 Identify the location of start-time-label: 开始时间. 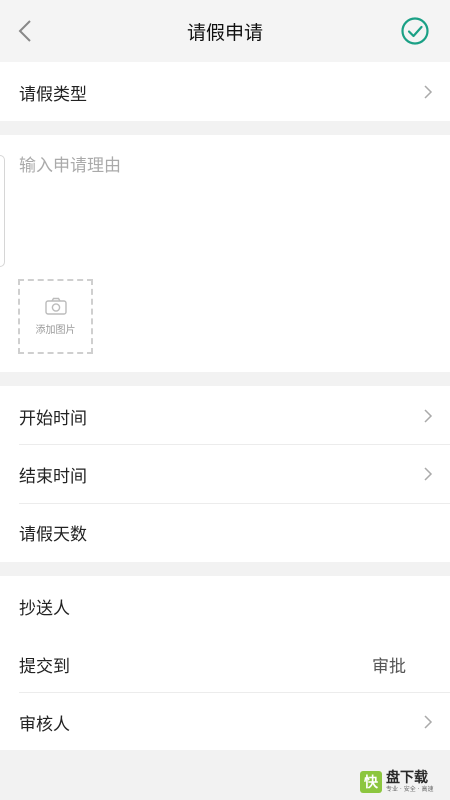
(53, 419).